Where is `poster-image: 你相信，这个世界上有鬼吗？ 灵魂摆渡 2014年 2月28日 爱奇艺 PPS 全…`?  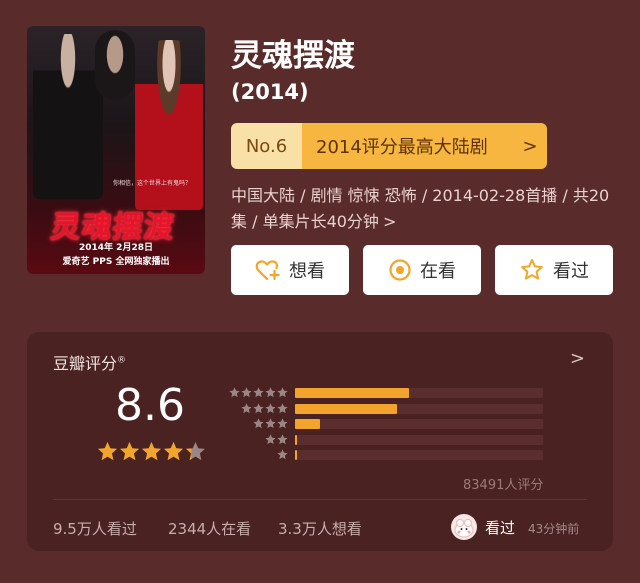
poster-image: 你相信，这个世界上有鬼吗？ 灵魂摆渡 2014年 2月28日 爱奇艺 PPS 全… is located at coordinates (116, 150).